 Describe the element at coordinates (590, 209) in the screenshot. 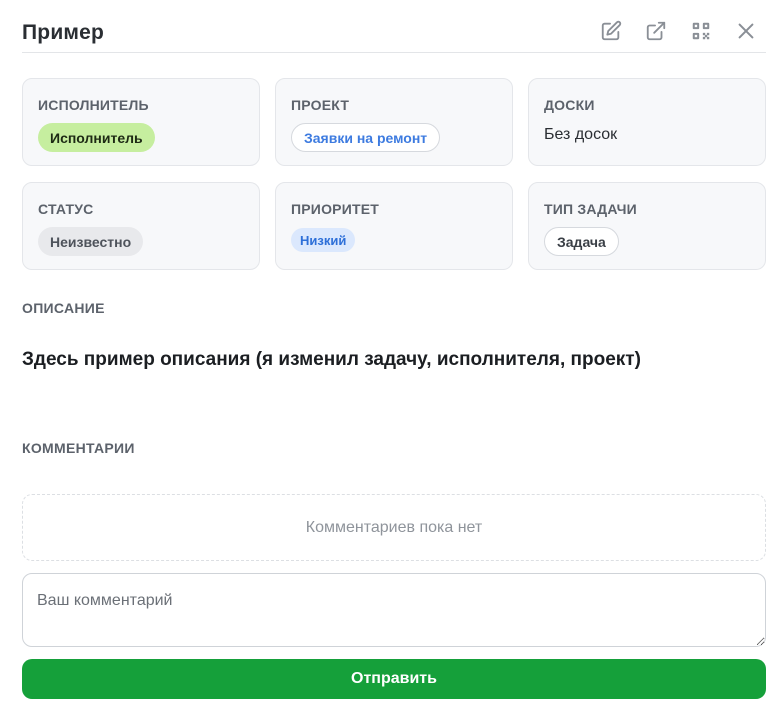

I see `task-type-label: ТИП ЗАДАЧИ` at that location.